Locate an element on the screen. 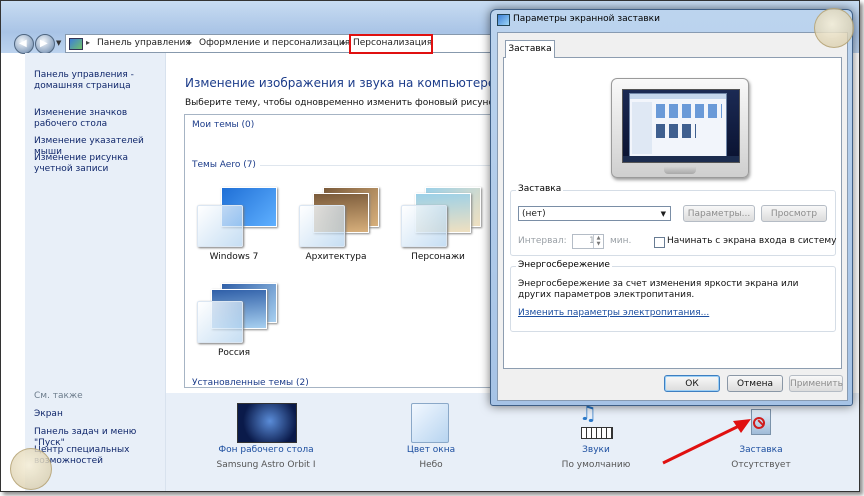 The width and height of the screenshot is (864, 496). back-arrow-icon: ◀ is located at coordinates (23, 43).